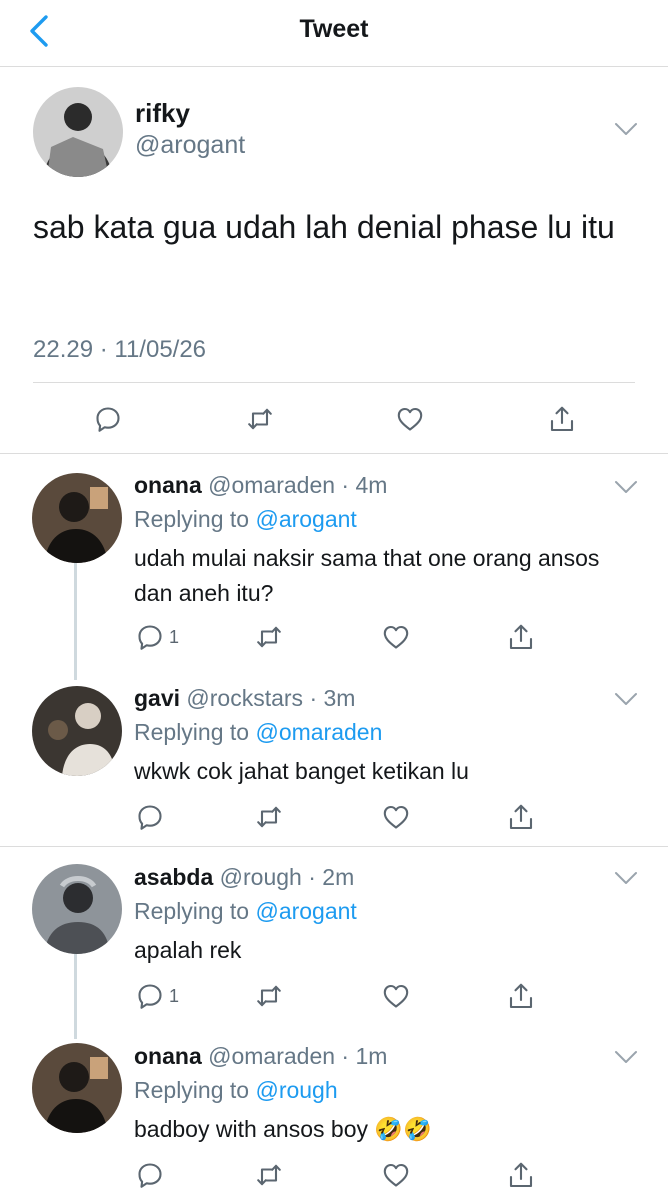  What do you see at coordinates (371, 1056) in the screenshot?
I see `reply-time: 1m` at bounding box center [371, 1056].